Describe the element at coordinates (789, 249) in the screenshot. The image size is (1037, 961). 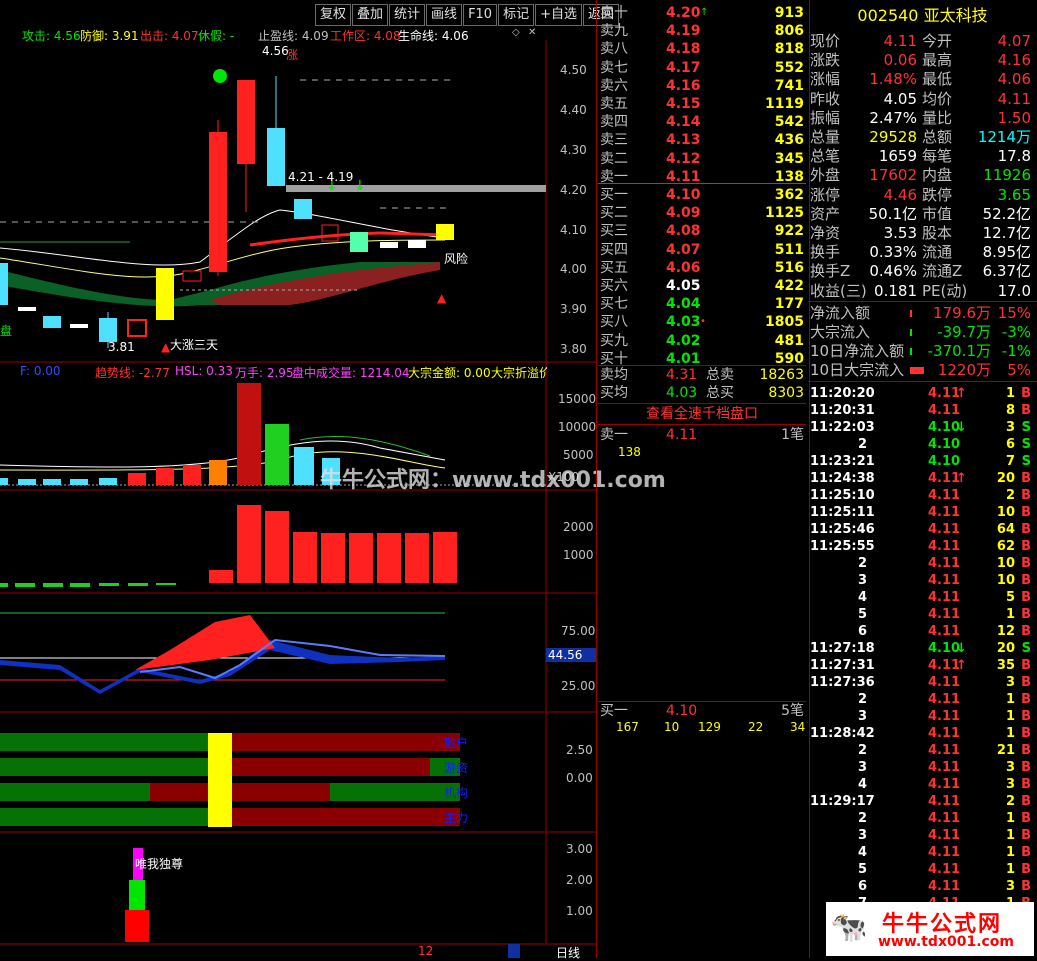
I see `level-volume: 511` at that location.